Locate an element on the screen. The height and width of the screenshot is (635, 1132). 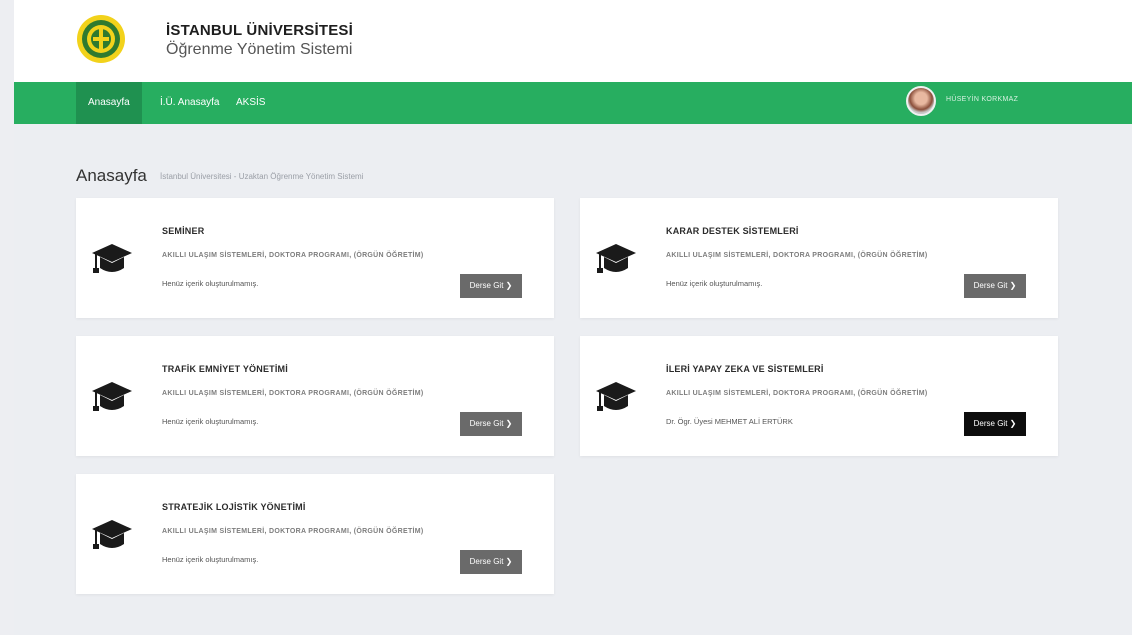
page-title: Anasayfa is located at coordinates (111, 175).